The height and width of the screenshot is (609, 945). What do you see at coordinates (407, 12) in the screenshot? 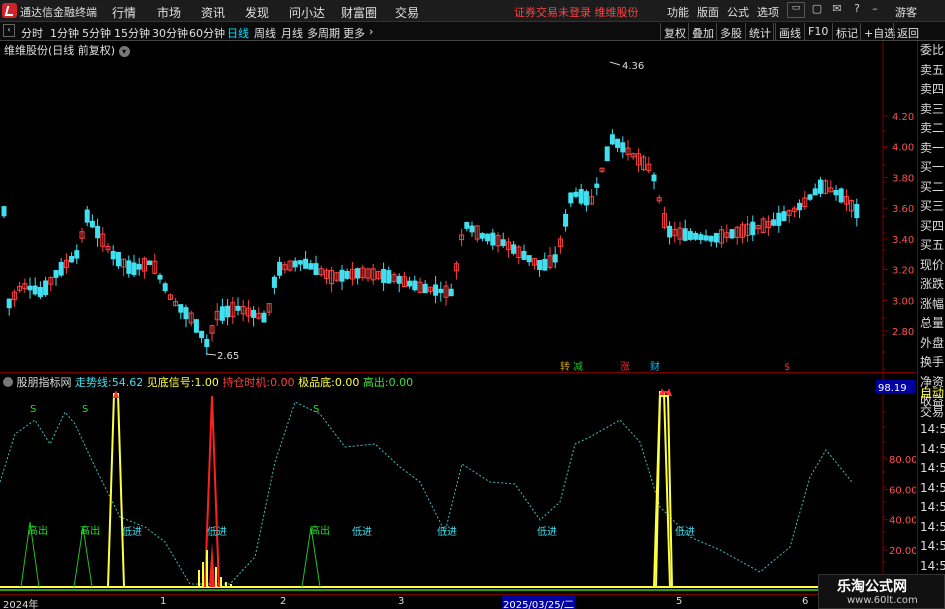
I see `menu-trade: 交易` at bounding box center [407, 12].